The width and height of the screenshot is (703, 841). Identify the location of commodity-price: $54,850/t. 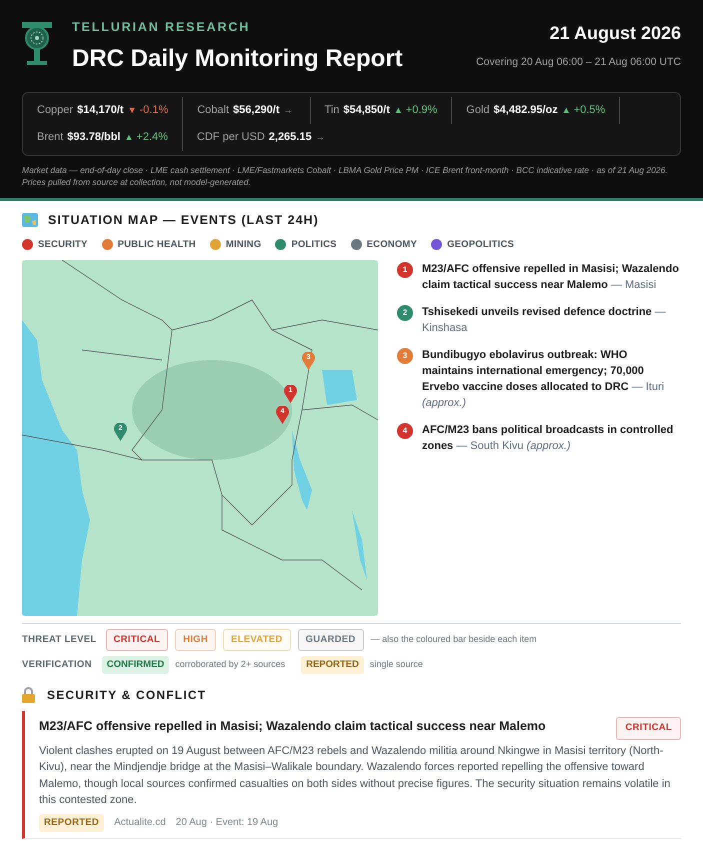
(366, 110).